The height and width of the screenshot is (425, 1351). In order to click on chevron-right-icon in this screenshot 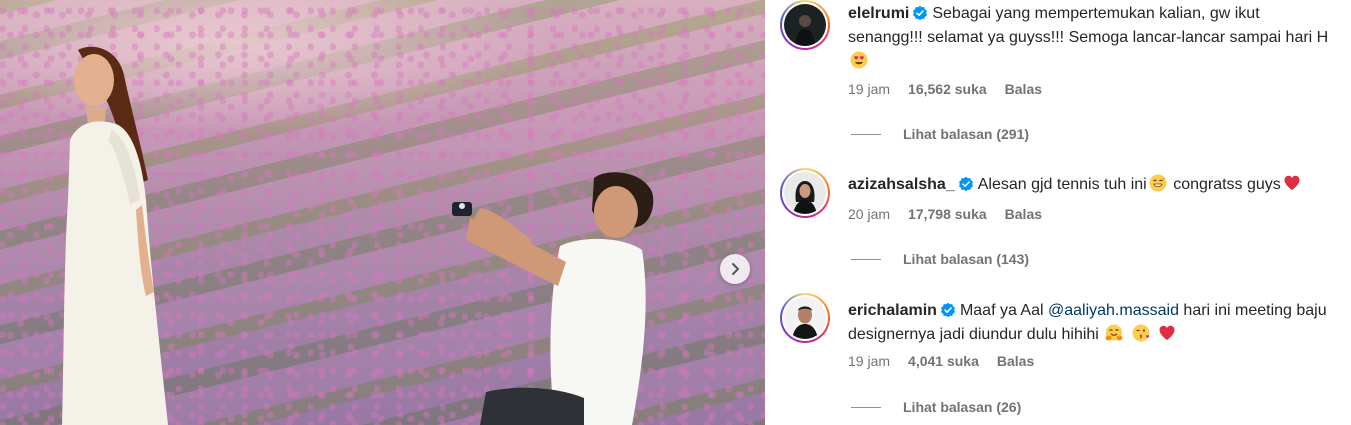, I will do `click(735, 269)`.